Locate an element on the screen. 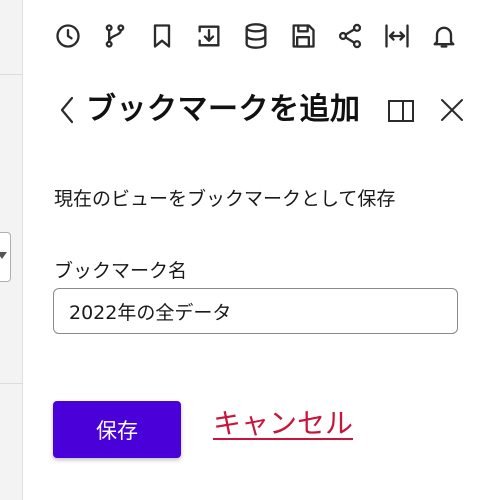 Image resolution: width=487 pixels, height=500 pixels. caret-down-icon is located at coordinates (3, 255).